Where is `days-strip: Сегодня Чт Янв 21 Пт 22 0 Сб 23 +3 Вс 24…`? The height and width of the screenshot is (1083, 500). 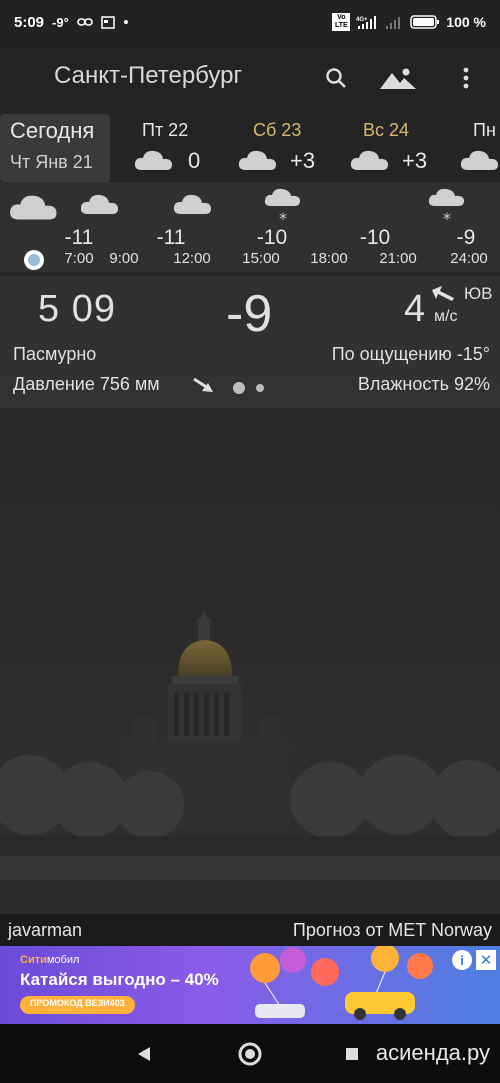
days-strip: Сегодня Чт Янв 21 Пт 22 0 Сб 23 +3 Вс 24… is located at coordinates (250, 148).